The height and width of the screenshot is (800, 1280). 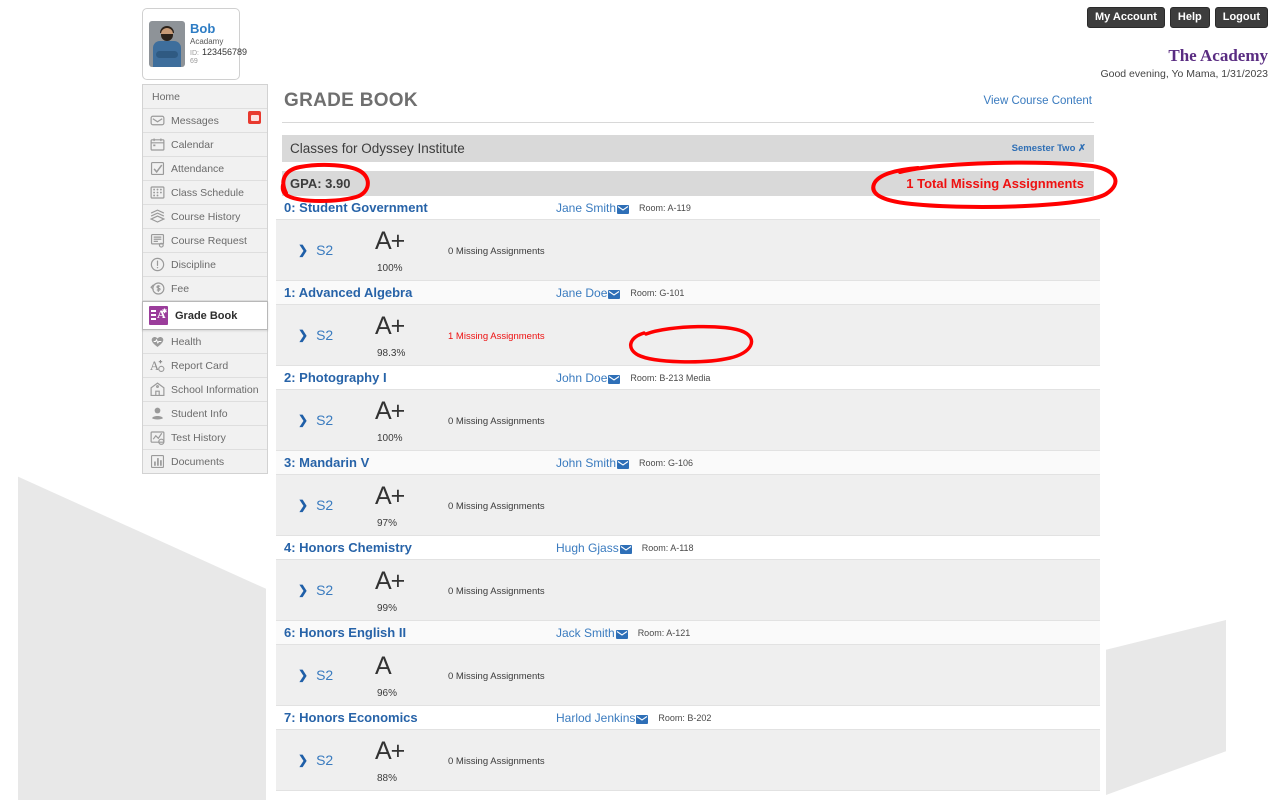 I want to click on course-name-link: 0: Student Government, so click(x=420, y=207).